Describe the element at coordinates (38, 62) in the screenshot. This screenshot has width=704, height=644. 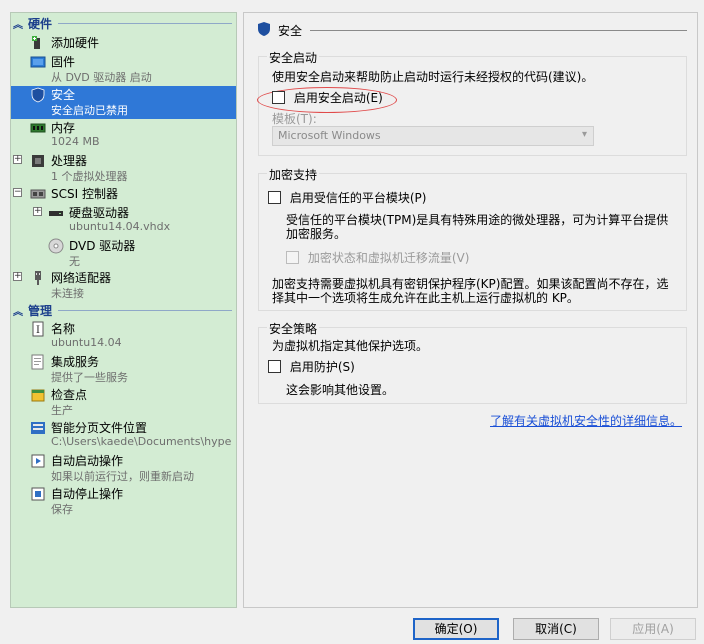
I see `firmware-icon` at that location.